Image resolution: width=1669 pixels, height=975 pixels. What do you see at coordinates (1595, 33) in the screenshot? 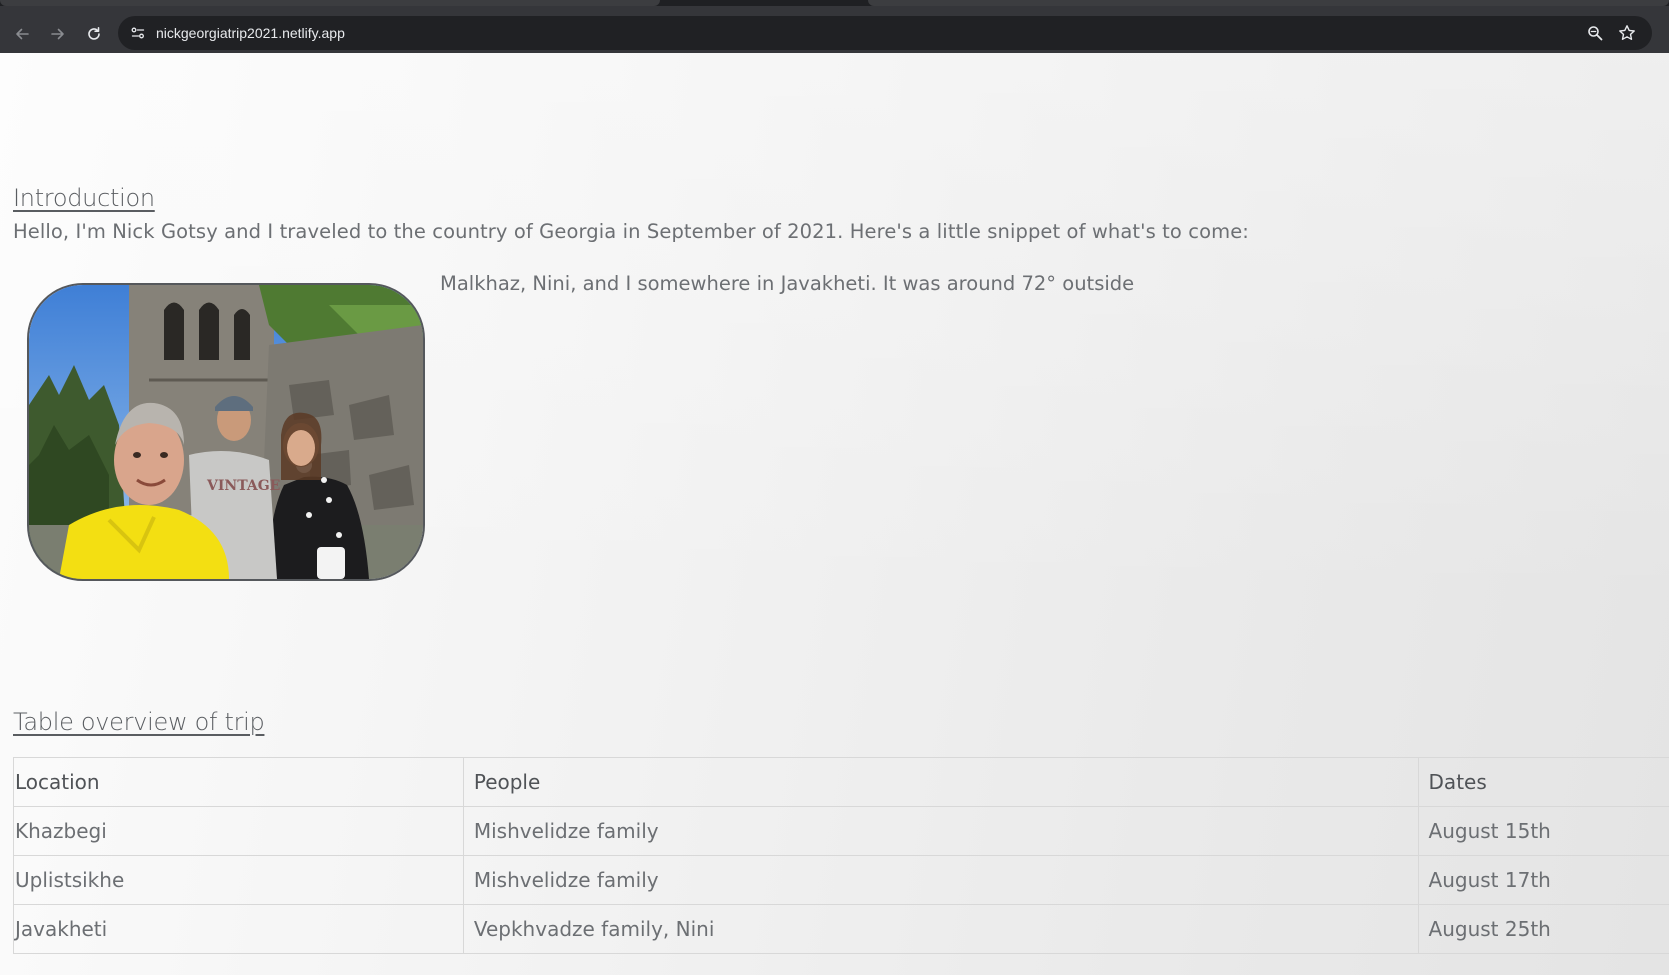
I see `zoom-icon` at bounding box center [1595, 33].